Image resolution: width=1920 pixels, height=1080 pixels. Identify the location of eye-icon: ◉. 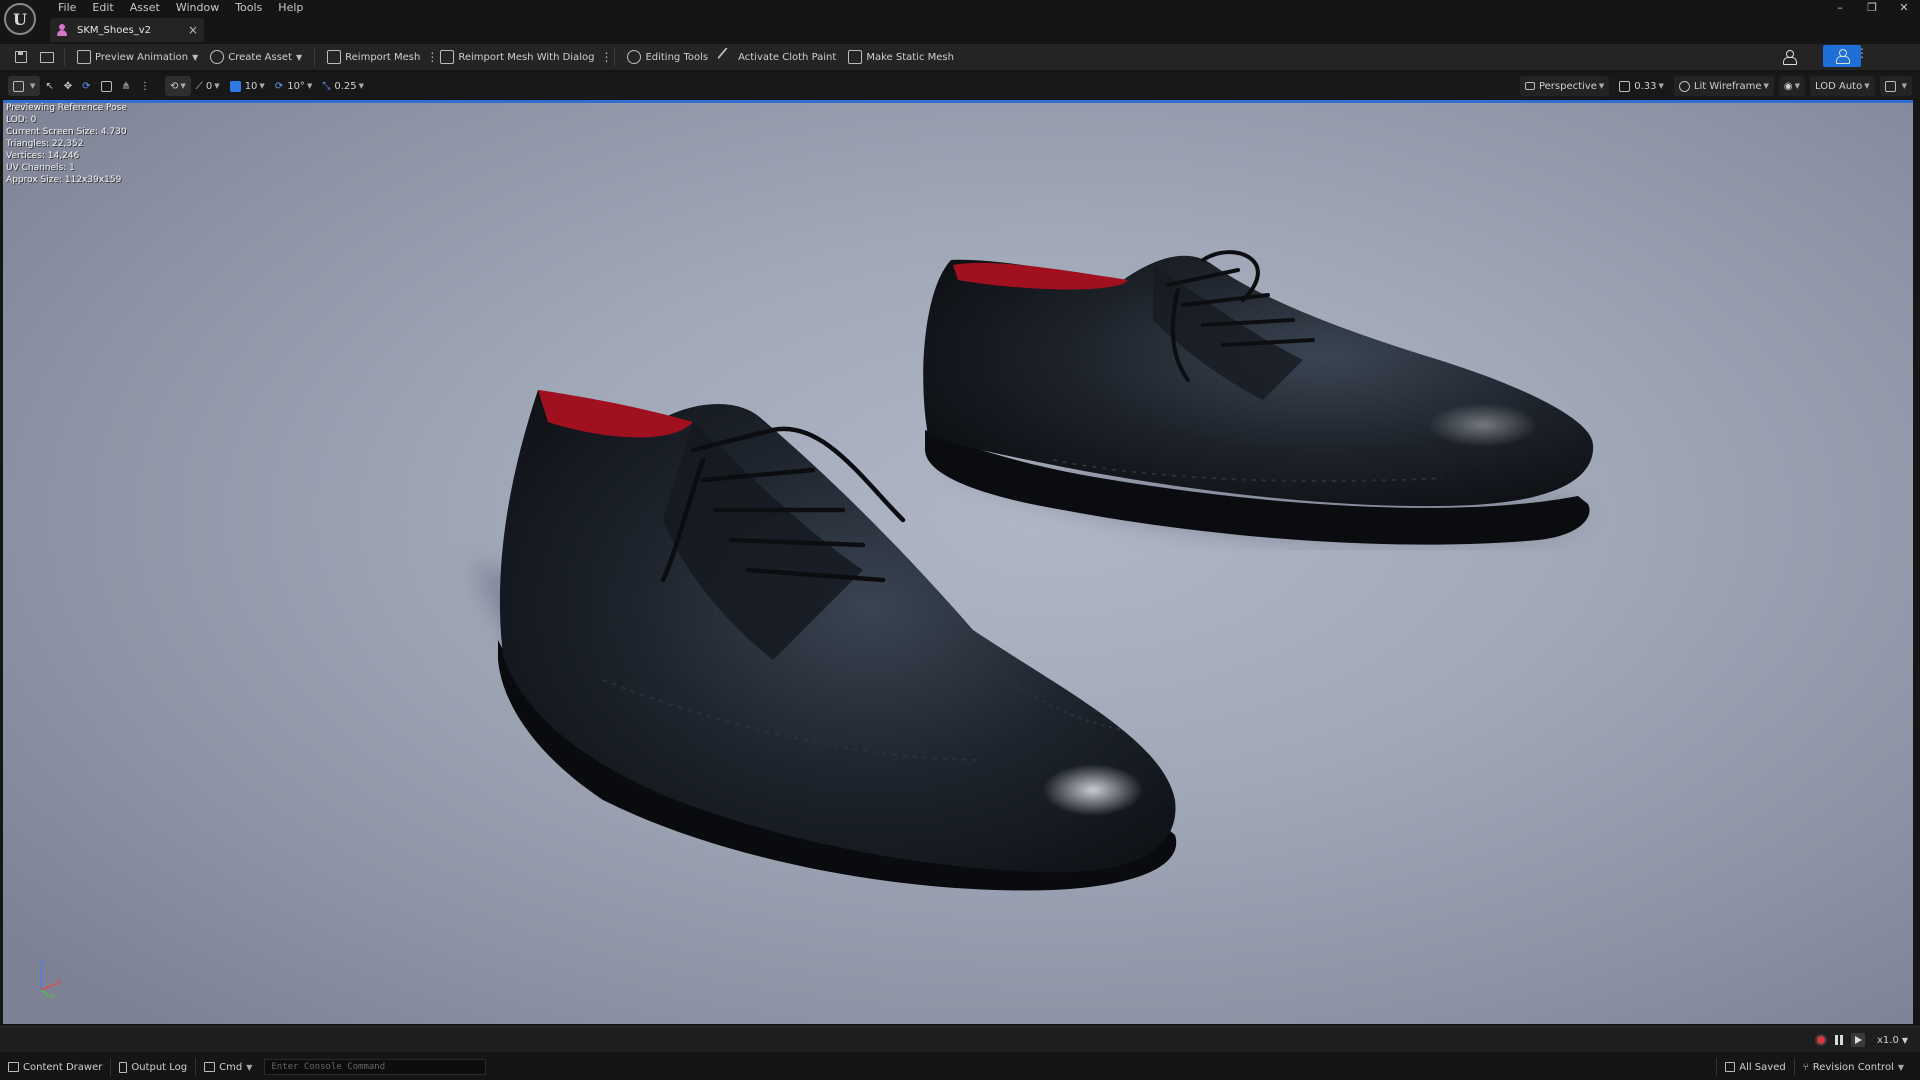
(1788, 86).